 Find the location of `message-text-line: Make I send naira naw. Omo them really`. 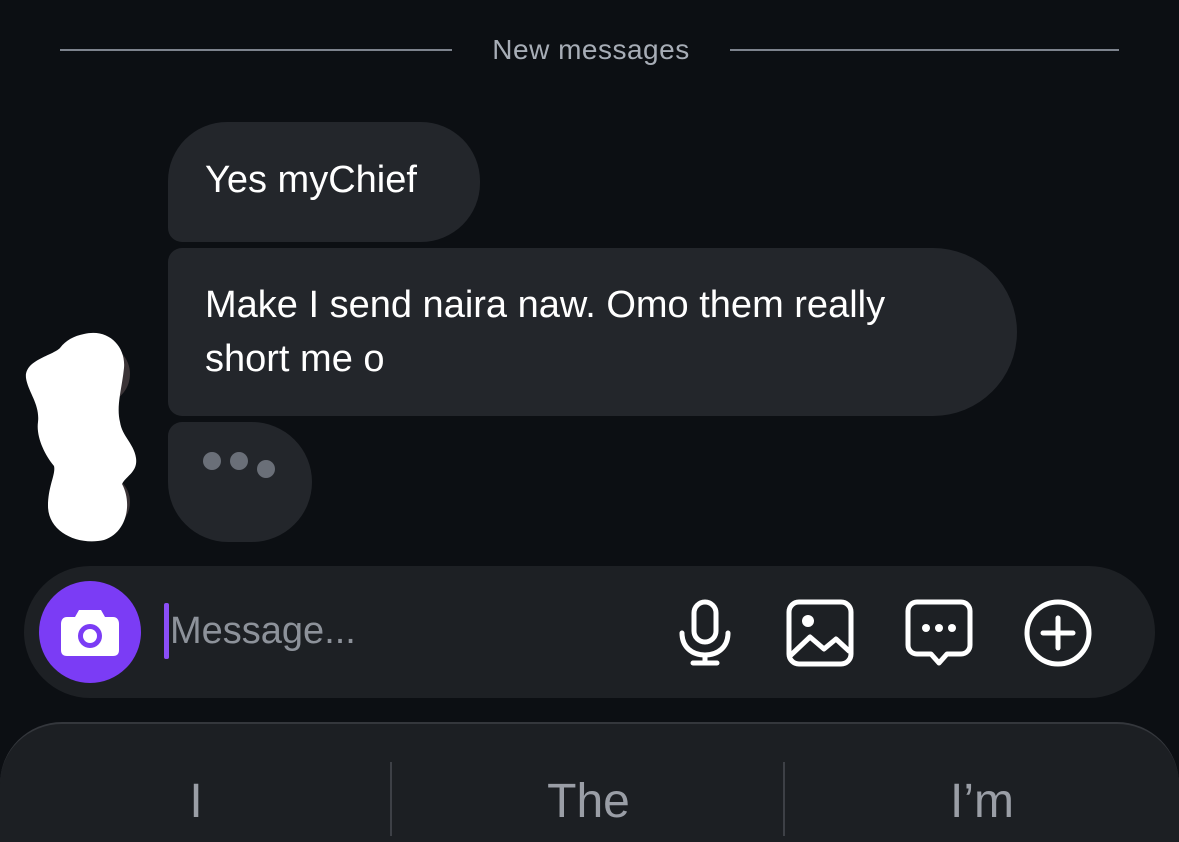

message-text-line: Make I send naira naw. Omo them really is located at coordinates (545, 305).